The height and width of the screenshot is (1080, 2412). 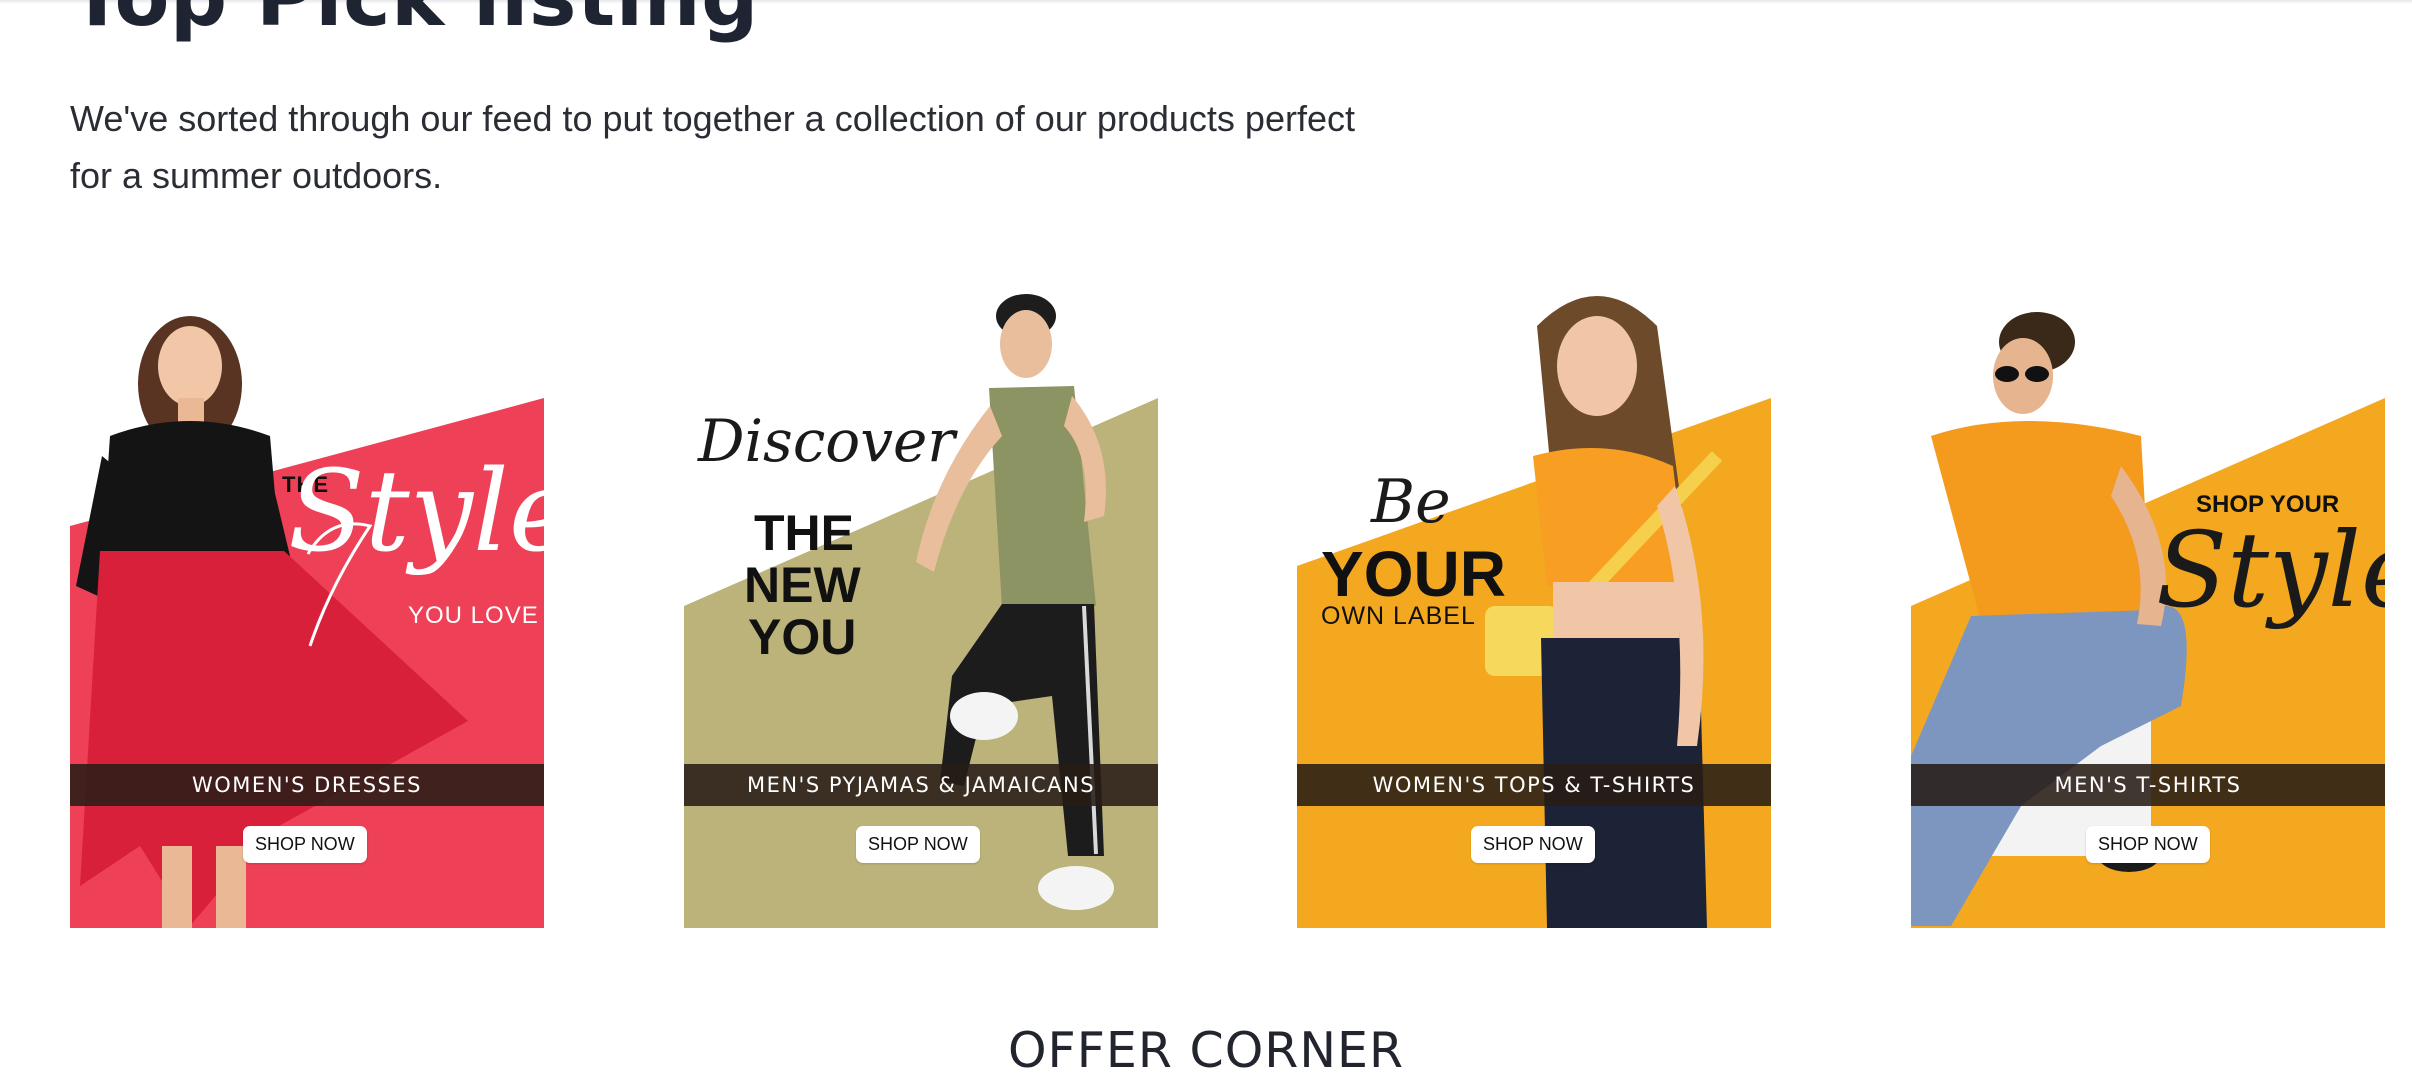 What do you see at coordinates (2148, 607) in the screenshot?
I see `promo-card-mens-tshirts: SHOP YOUR Style MEN'S T-SHIRTS SHOP NOW` at bounding box center [2148, 607].